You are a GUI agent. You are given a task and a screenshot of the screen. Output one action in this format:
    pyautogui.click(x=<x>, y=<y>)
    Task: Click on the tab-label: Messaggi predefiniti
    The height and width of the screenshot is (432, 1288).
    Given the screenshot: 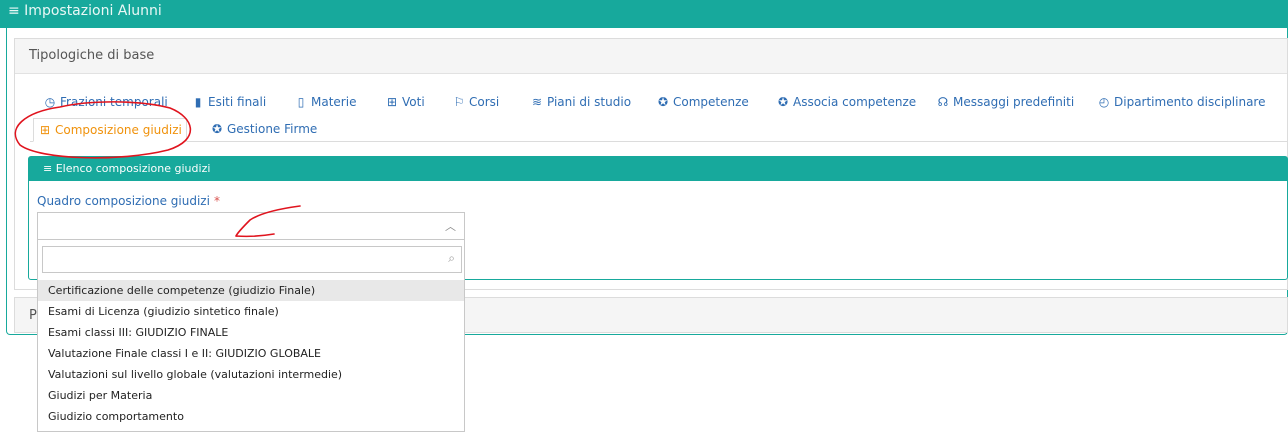 What is the action you would take?
    pyautogui.click(x=1014, y=102)
    